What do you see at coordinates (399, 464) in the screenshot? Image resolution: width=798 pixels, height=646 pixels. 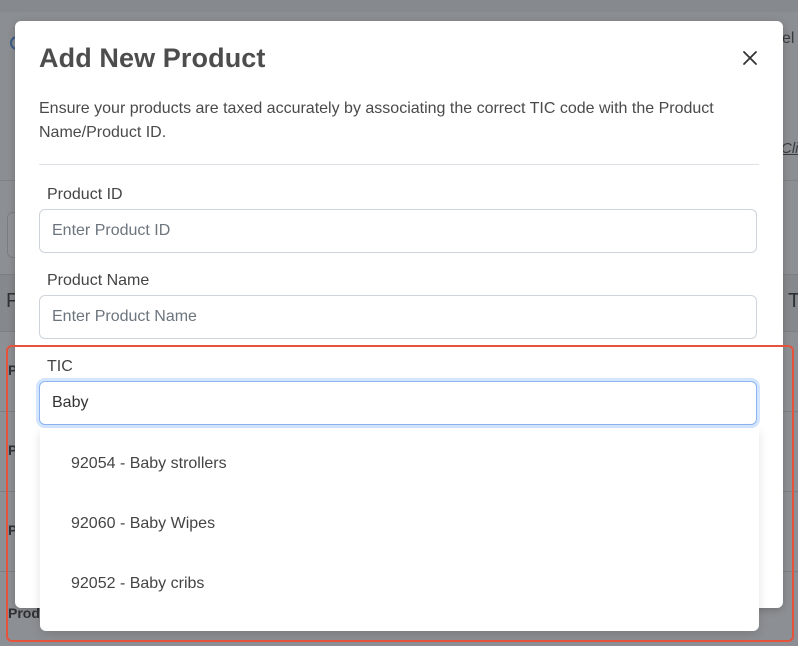 I see `dropdown-option: 92054 - Baby strollers` at bounding box center [399, 464].